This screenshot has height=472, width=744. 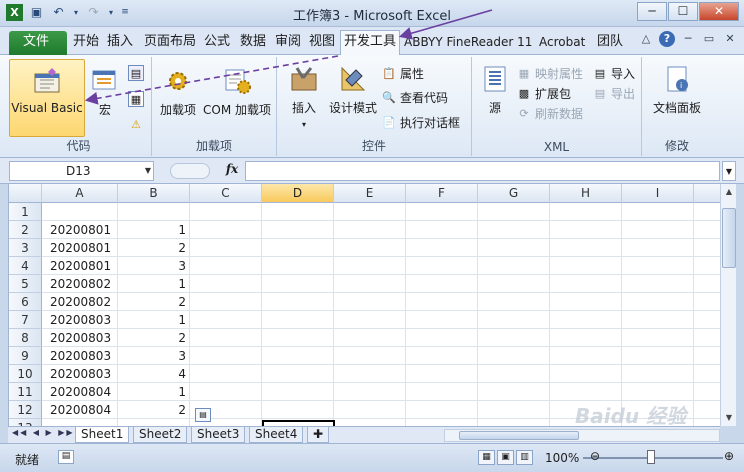 I want to click on row-header: 13, so click(x=25, y=422).